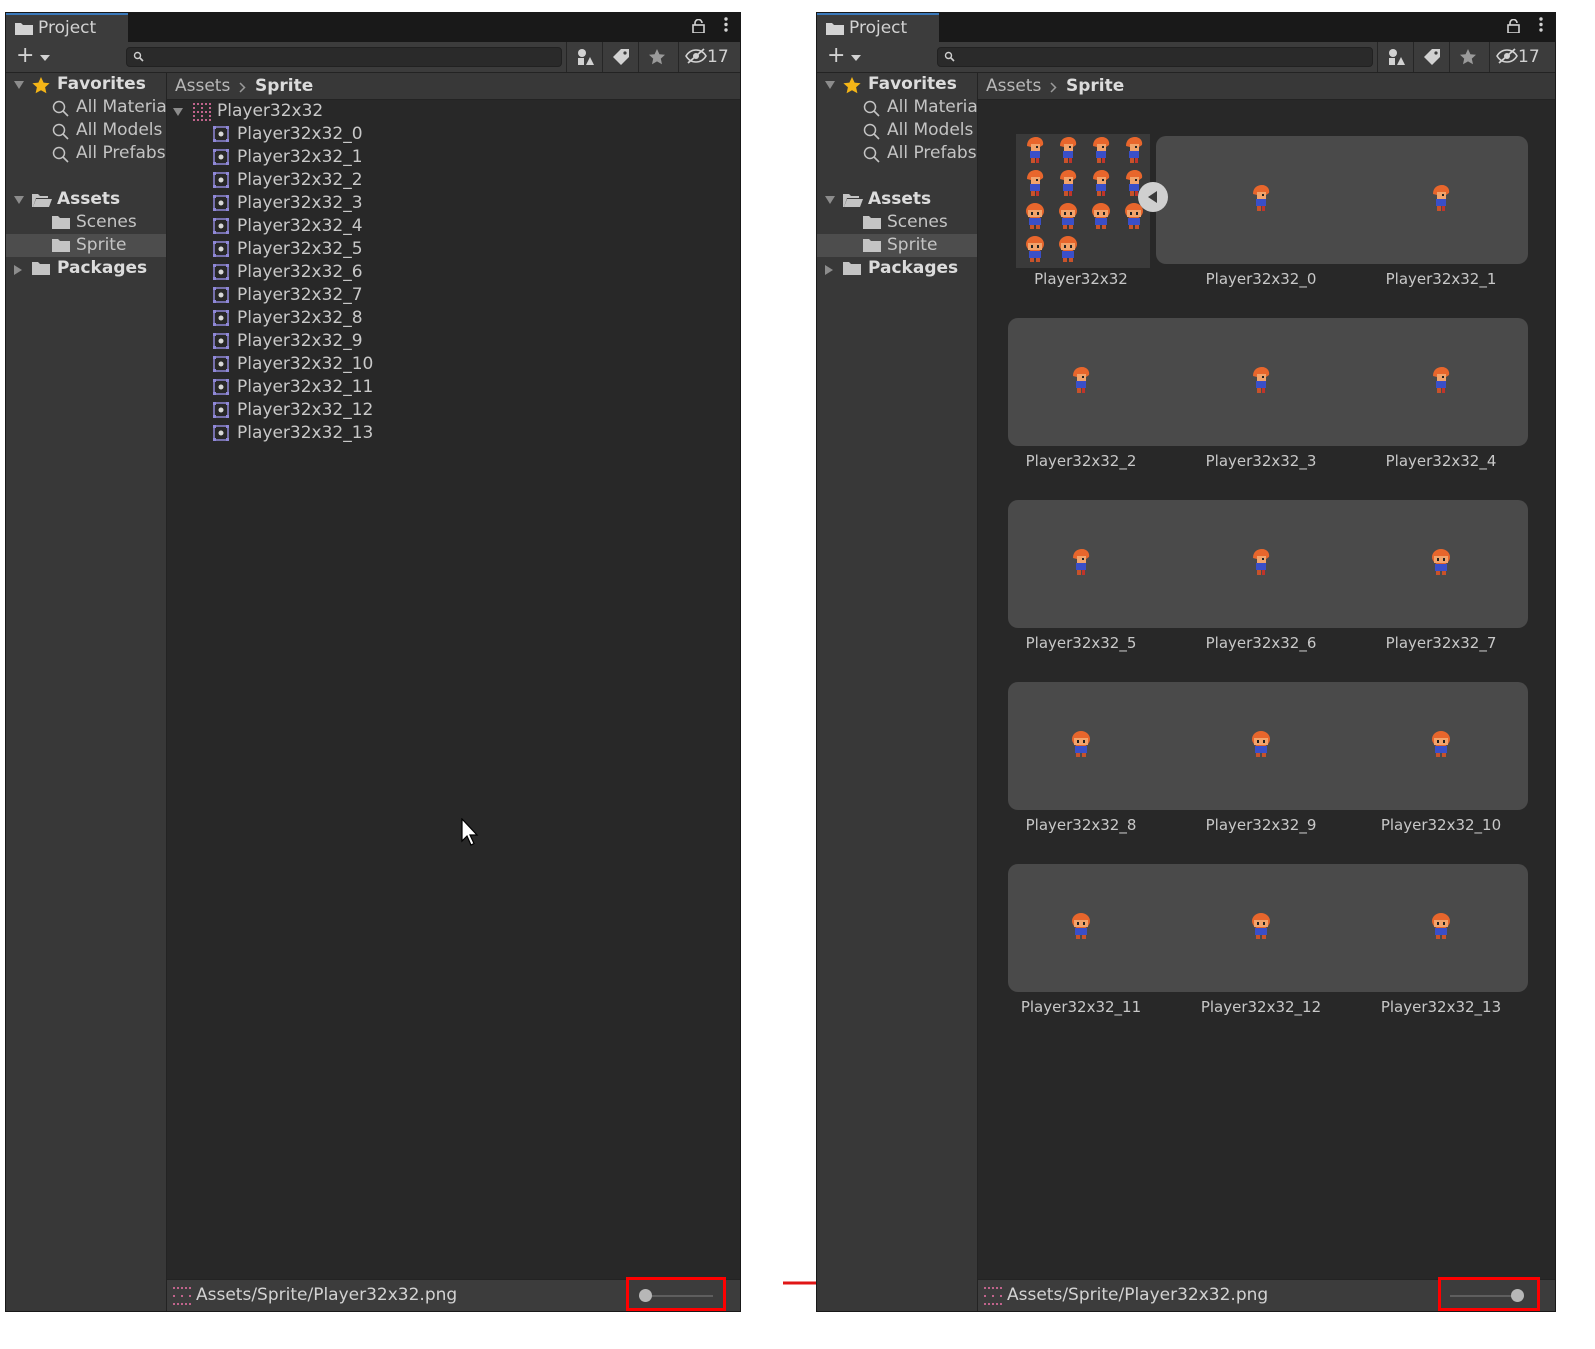  I want to click on grid-item-sprite: Player32x32_9, so click(1261, 740).